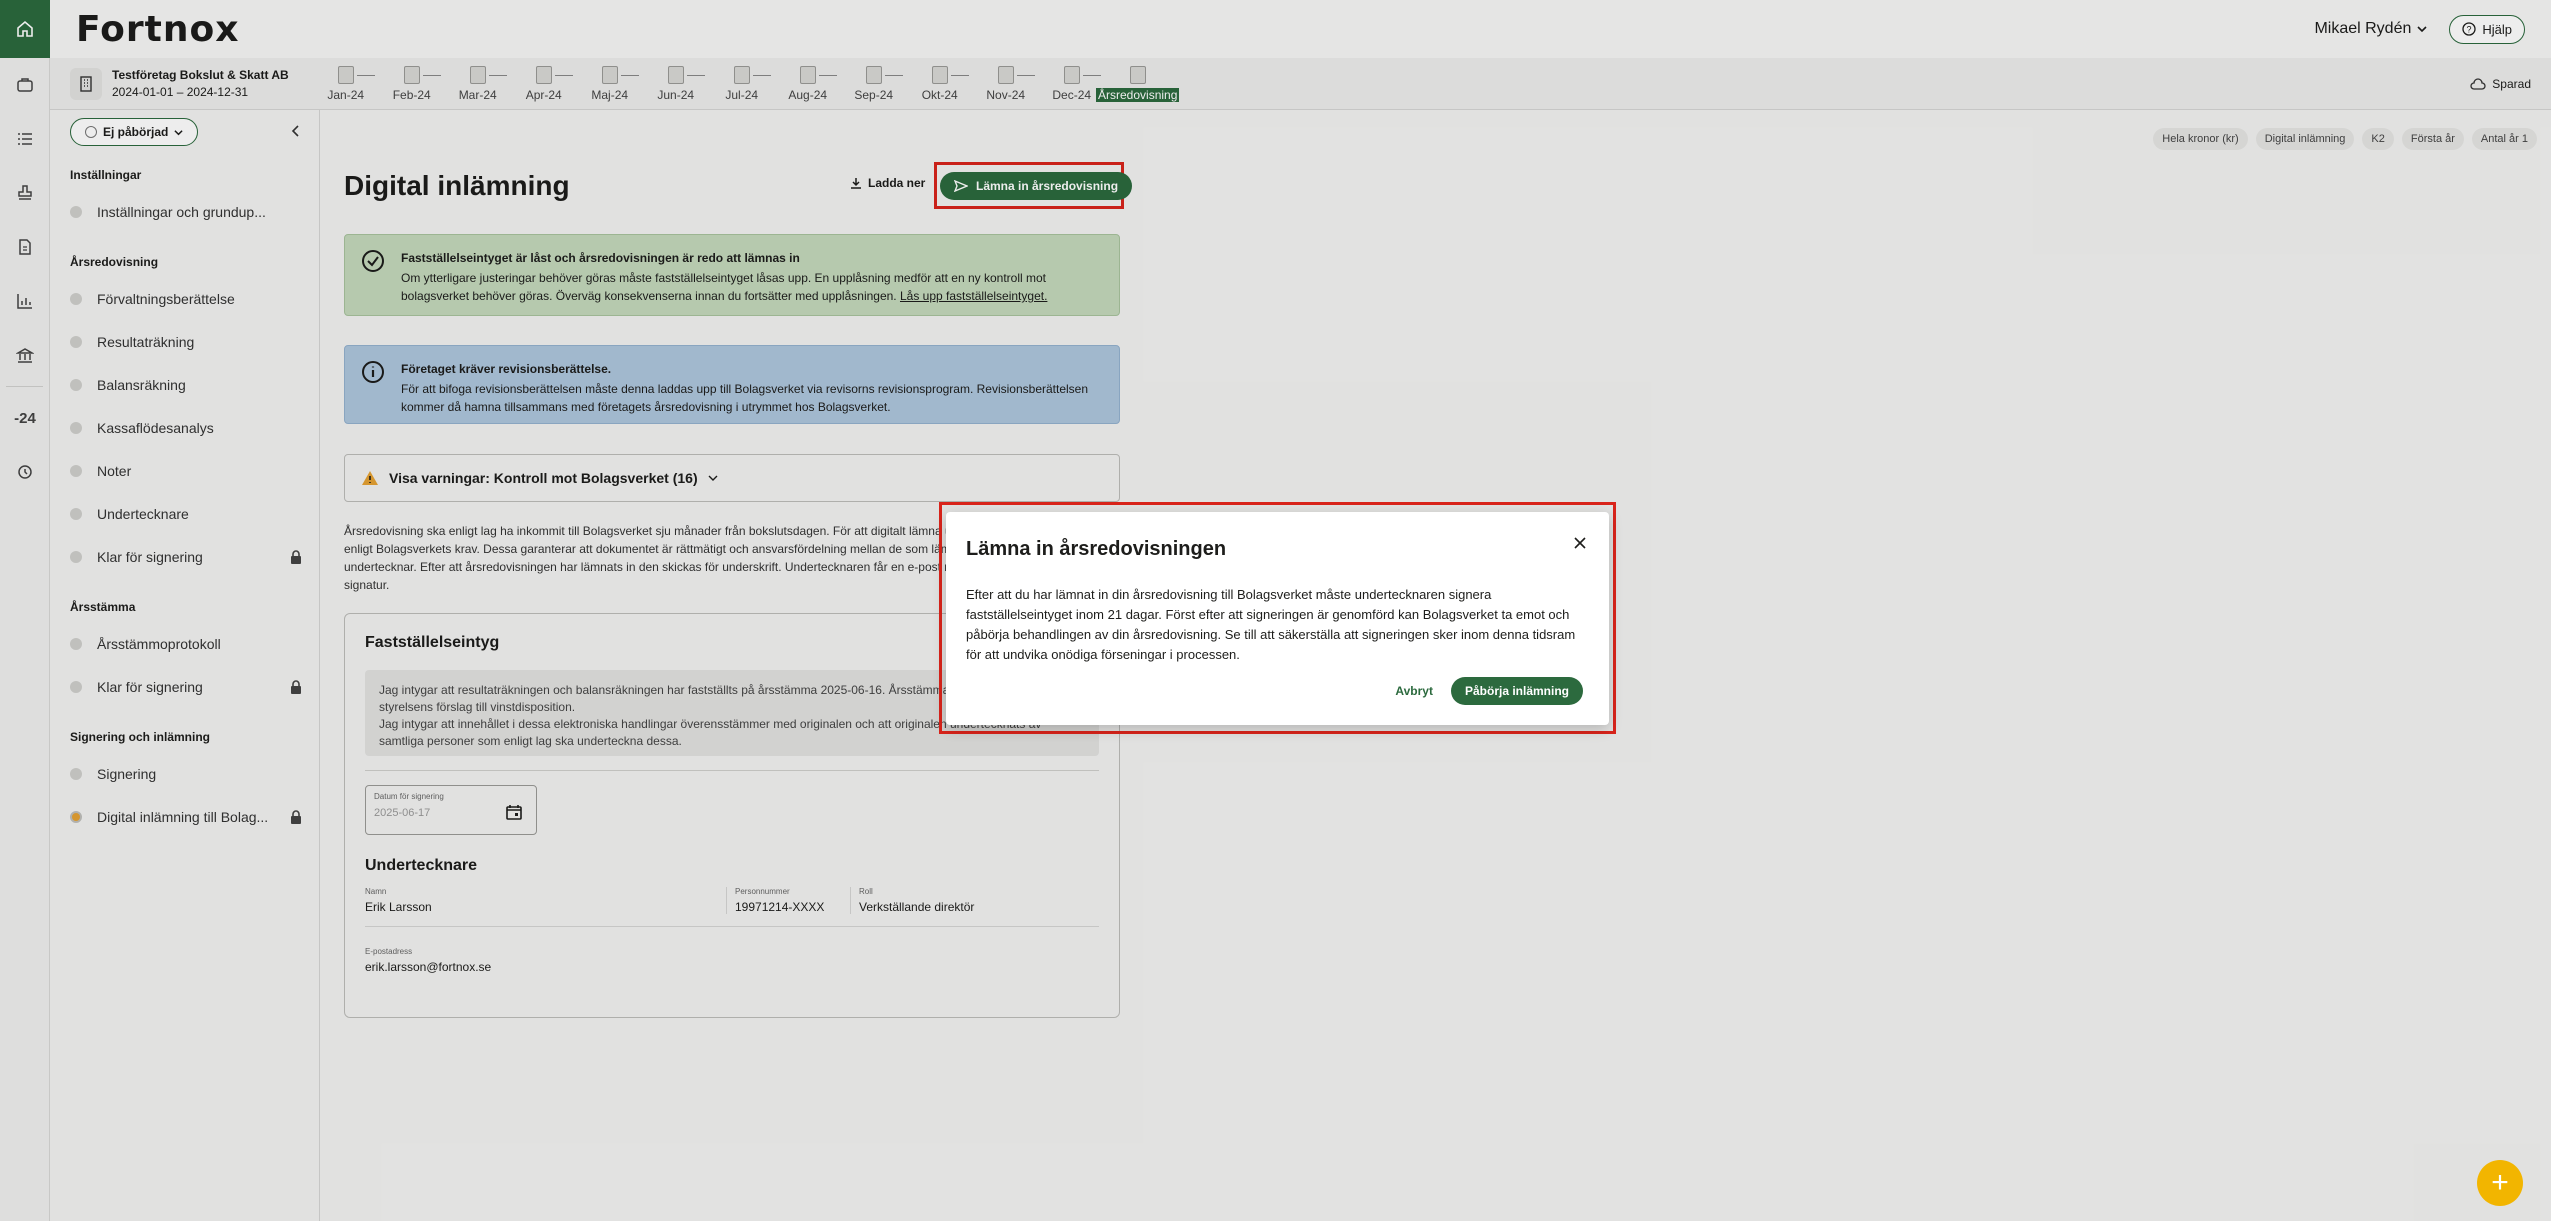 The image size is (2551, 1221). I want to click on close-icon, so click(1580, 543).